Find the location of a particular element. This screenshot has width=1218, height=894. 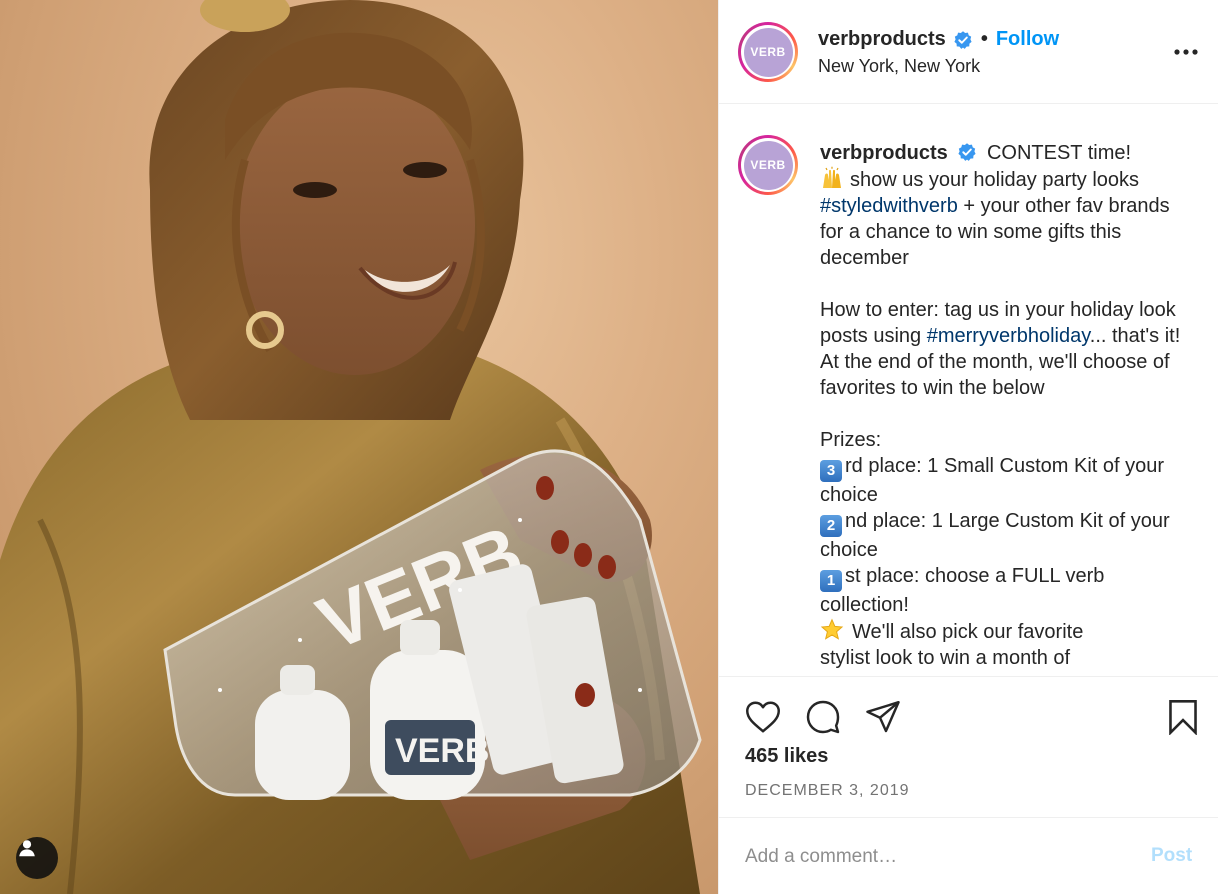

comment-bar: Post is located at coordinates (968, 855).